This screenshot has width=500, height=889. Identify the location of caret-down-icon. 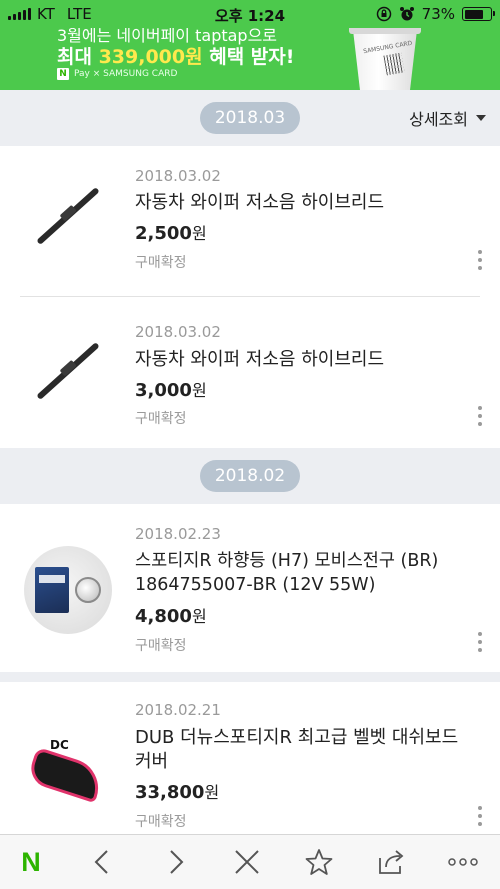
(481, 118).